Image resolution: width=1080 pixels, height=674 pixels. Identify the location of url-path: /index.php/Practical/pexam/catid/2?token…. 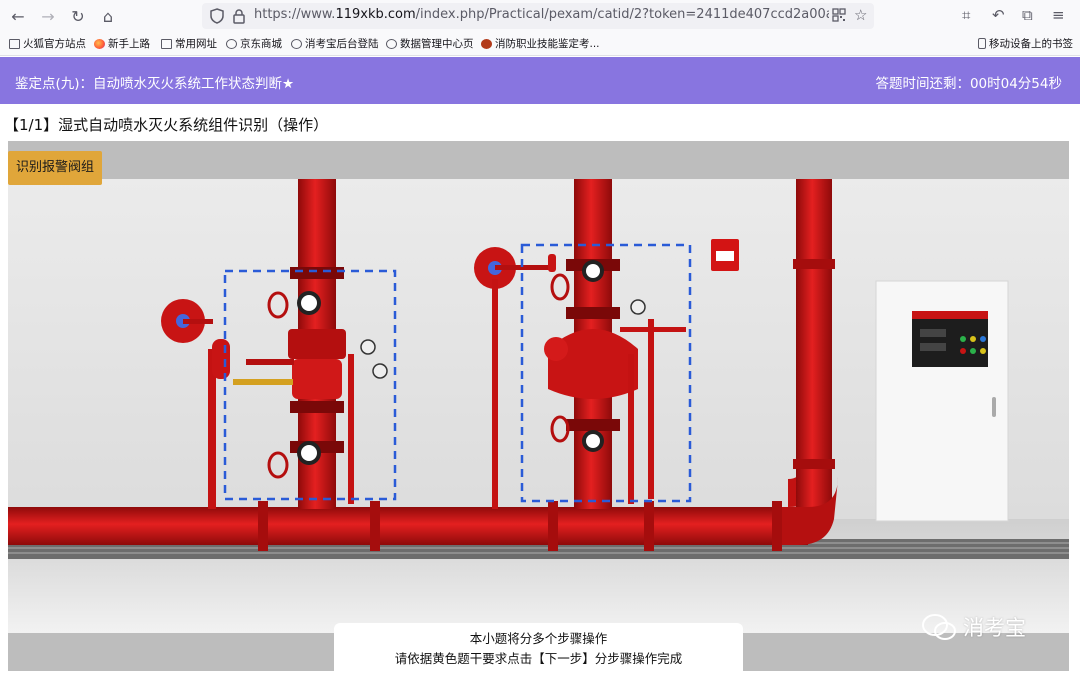
(622, 14).